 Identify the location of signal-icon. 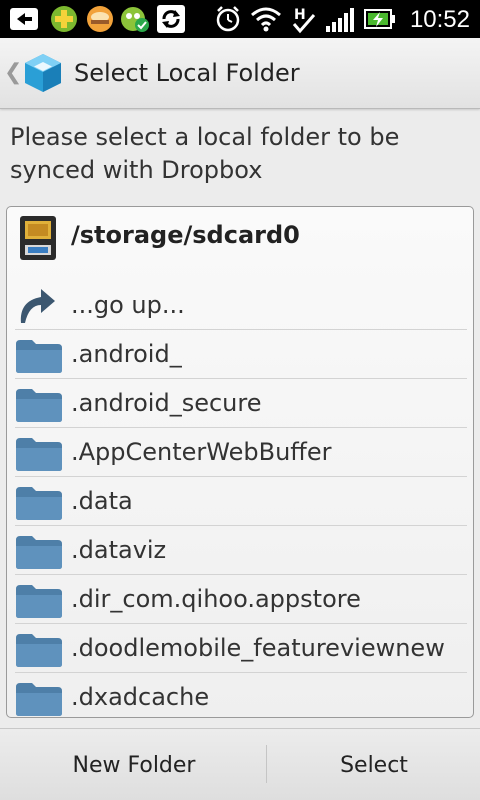
(340, 20).